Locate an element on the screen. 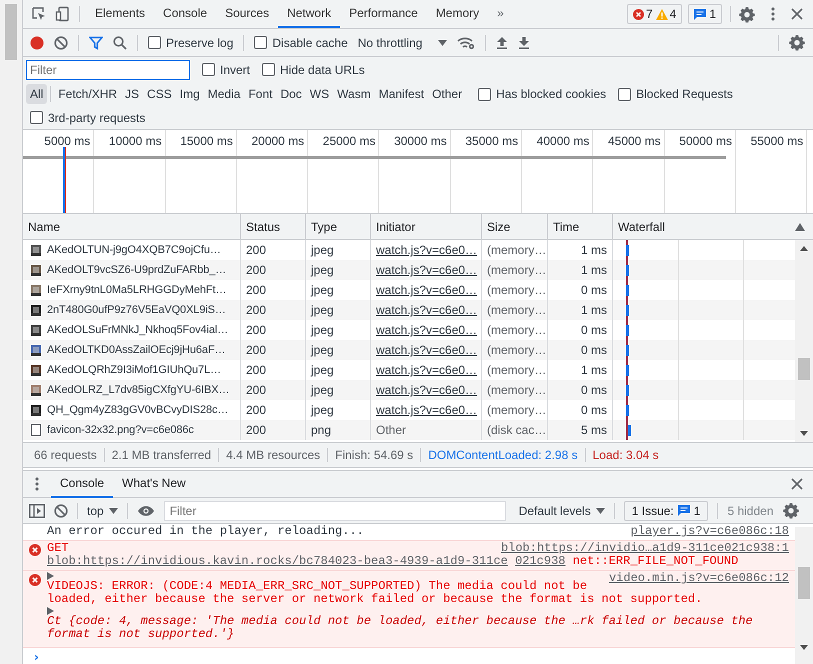 This screenshot has height=664, width=813. type-filter-button: Font is located at coordinates (260, 94).